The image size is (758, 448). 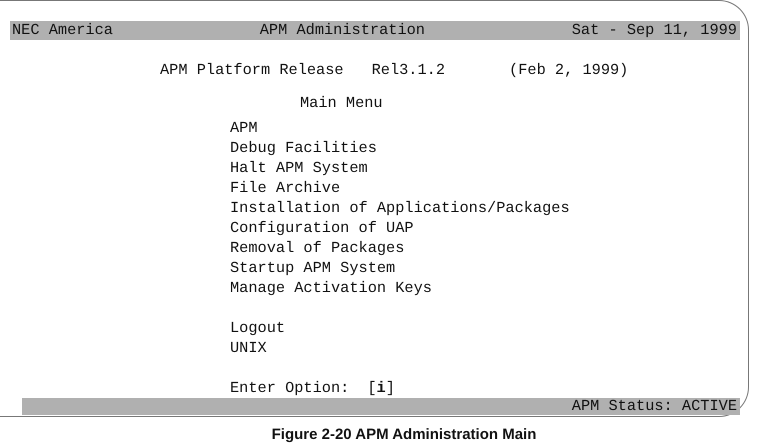 I want to click on menu-item: Removal of Packages, so click(x=317, y=248).